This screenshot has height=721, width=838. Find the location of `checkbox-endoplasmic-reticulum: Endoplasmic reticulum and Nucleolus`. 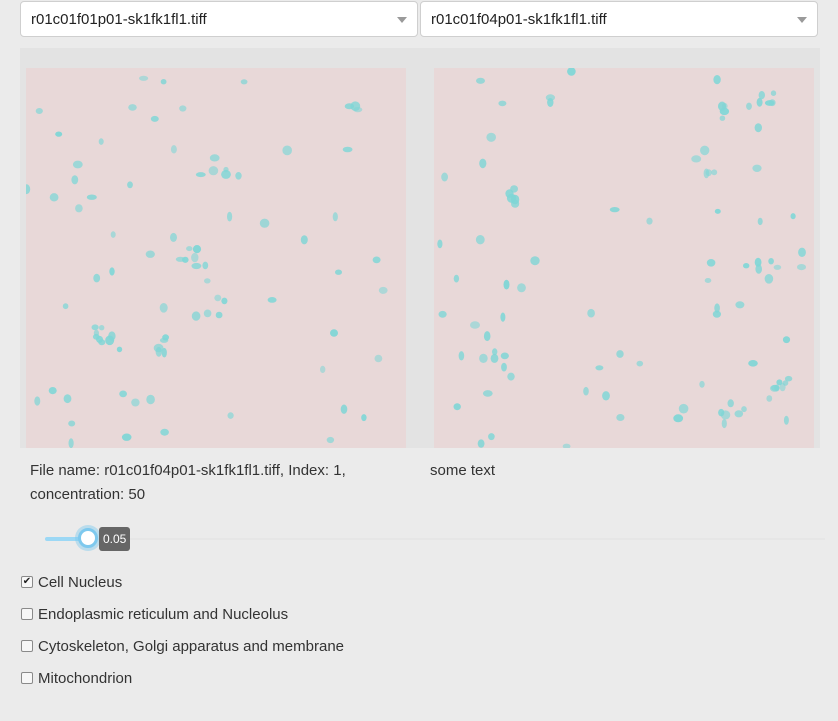

checkbox-endoplasmic-reticulum: Endoplasmic reticulum and Nucleolus is located at coordinates (182, 618).